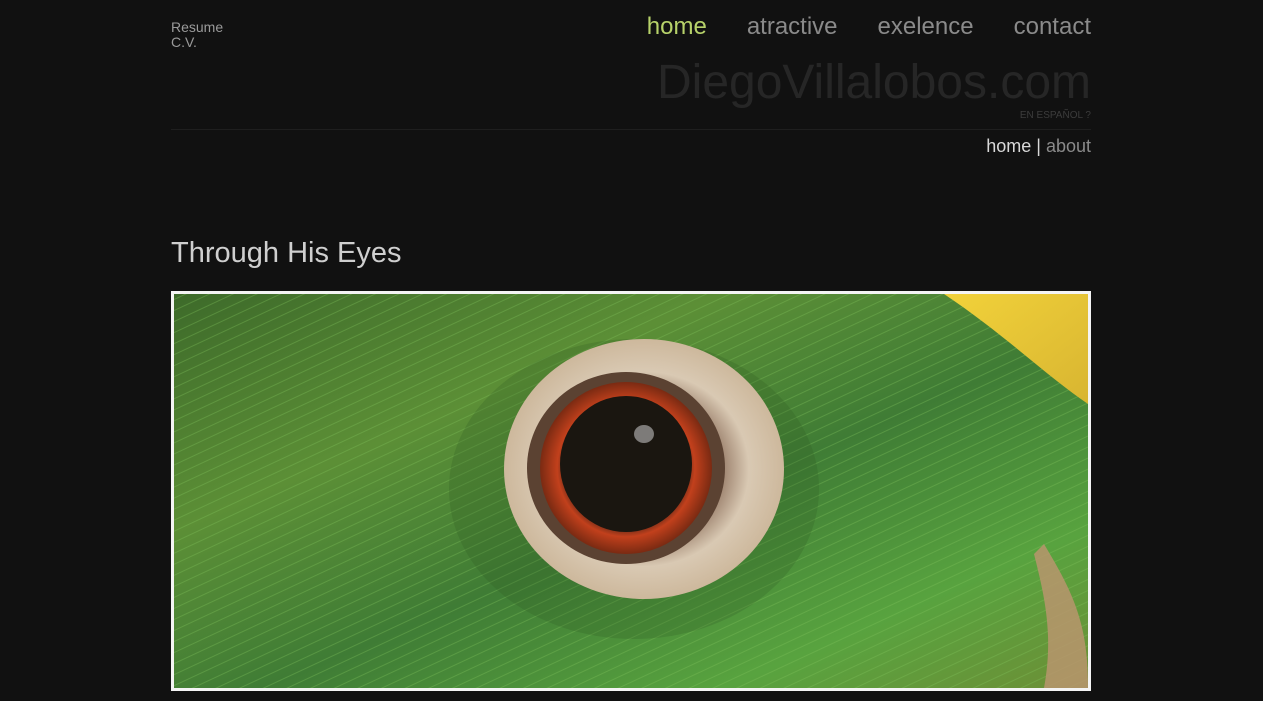 The width and height of the screenshot is (1263, 701). Describe the element at coordinates (631, 129) in the screenshot. I see `header-divider` at that location.